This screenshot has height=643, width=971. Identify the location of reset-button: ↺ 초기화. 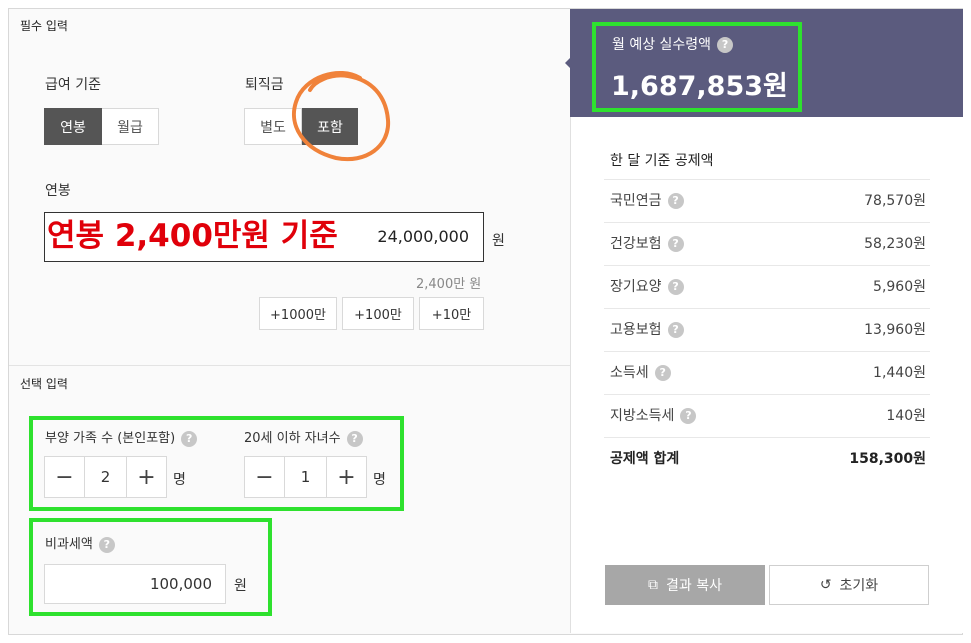
(849, 585).